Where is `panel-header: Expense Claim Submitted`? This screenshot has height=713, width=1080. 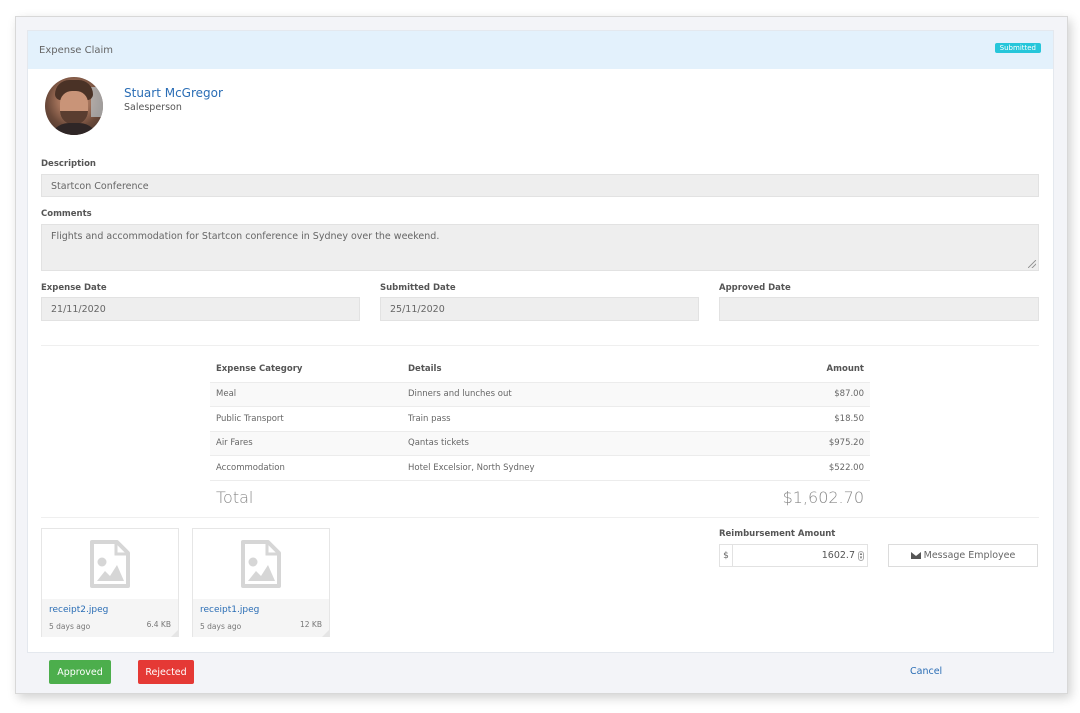
panel-header: Expense Claim Submitted is located at coordinates (540, 50).